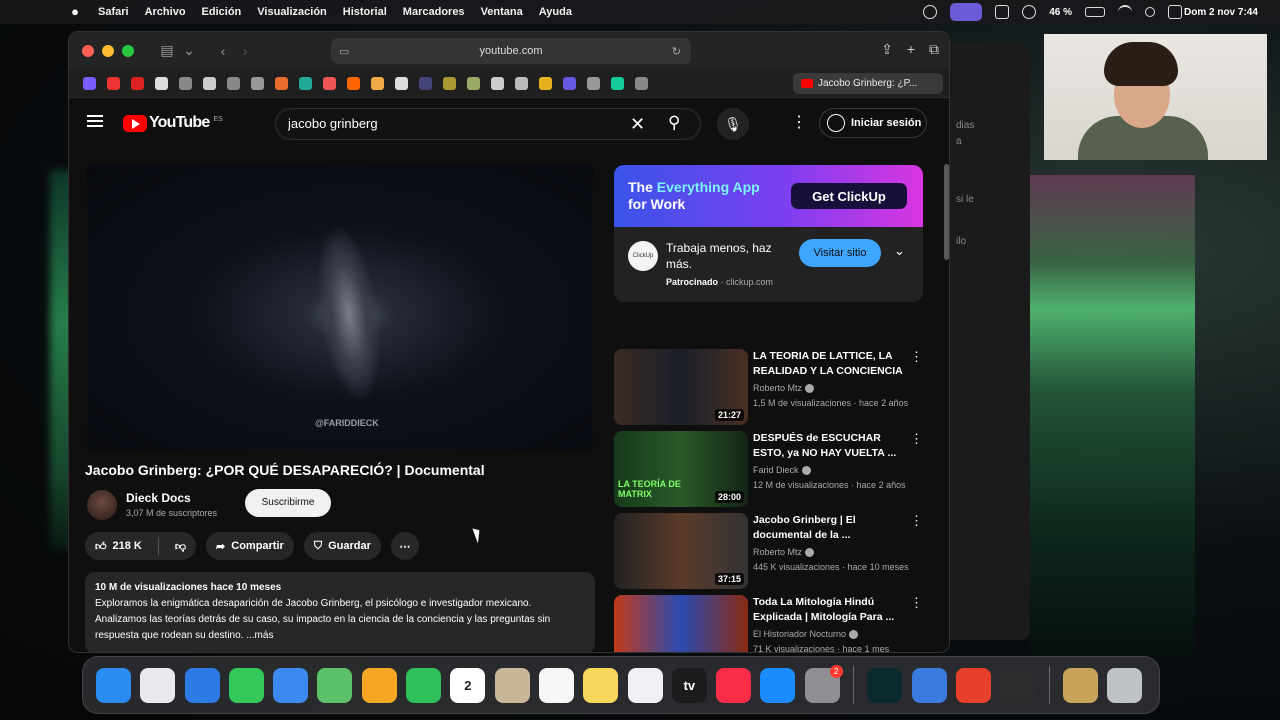  What do you see at coordinates (434, 12) in the screenshot?
I see `menu-marcadores: Marcadores` at bounding box center [434, 12].